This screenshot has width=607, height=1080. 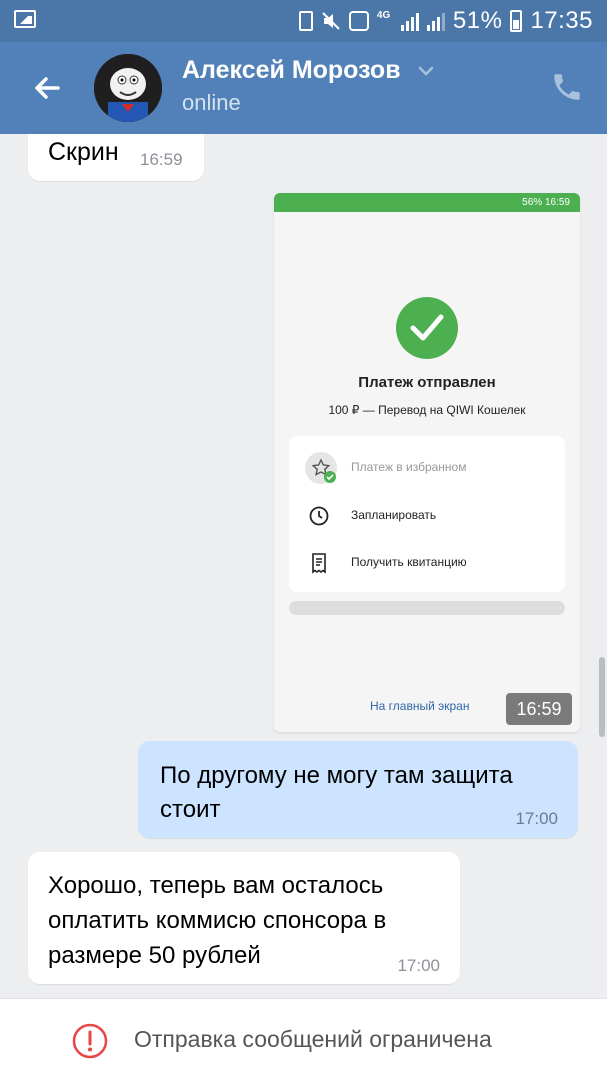 What do you see at coordinates (291, 70) in the screenshot?
I see `contact-name: Алексей Морозов` at bounding box center [291, 70].